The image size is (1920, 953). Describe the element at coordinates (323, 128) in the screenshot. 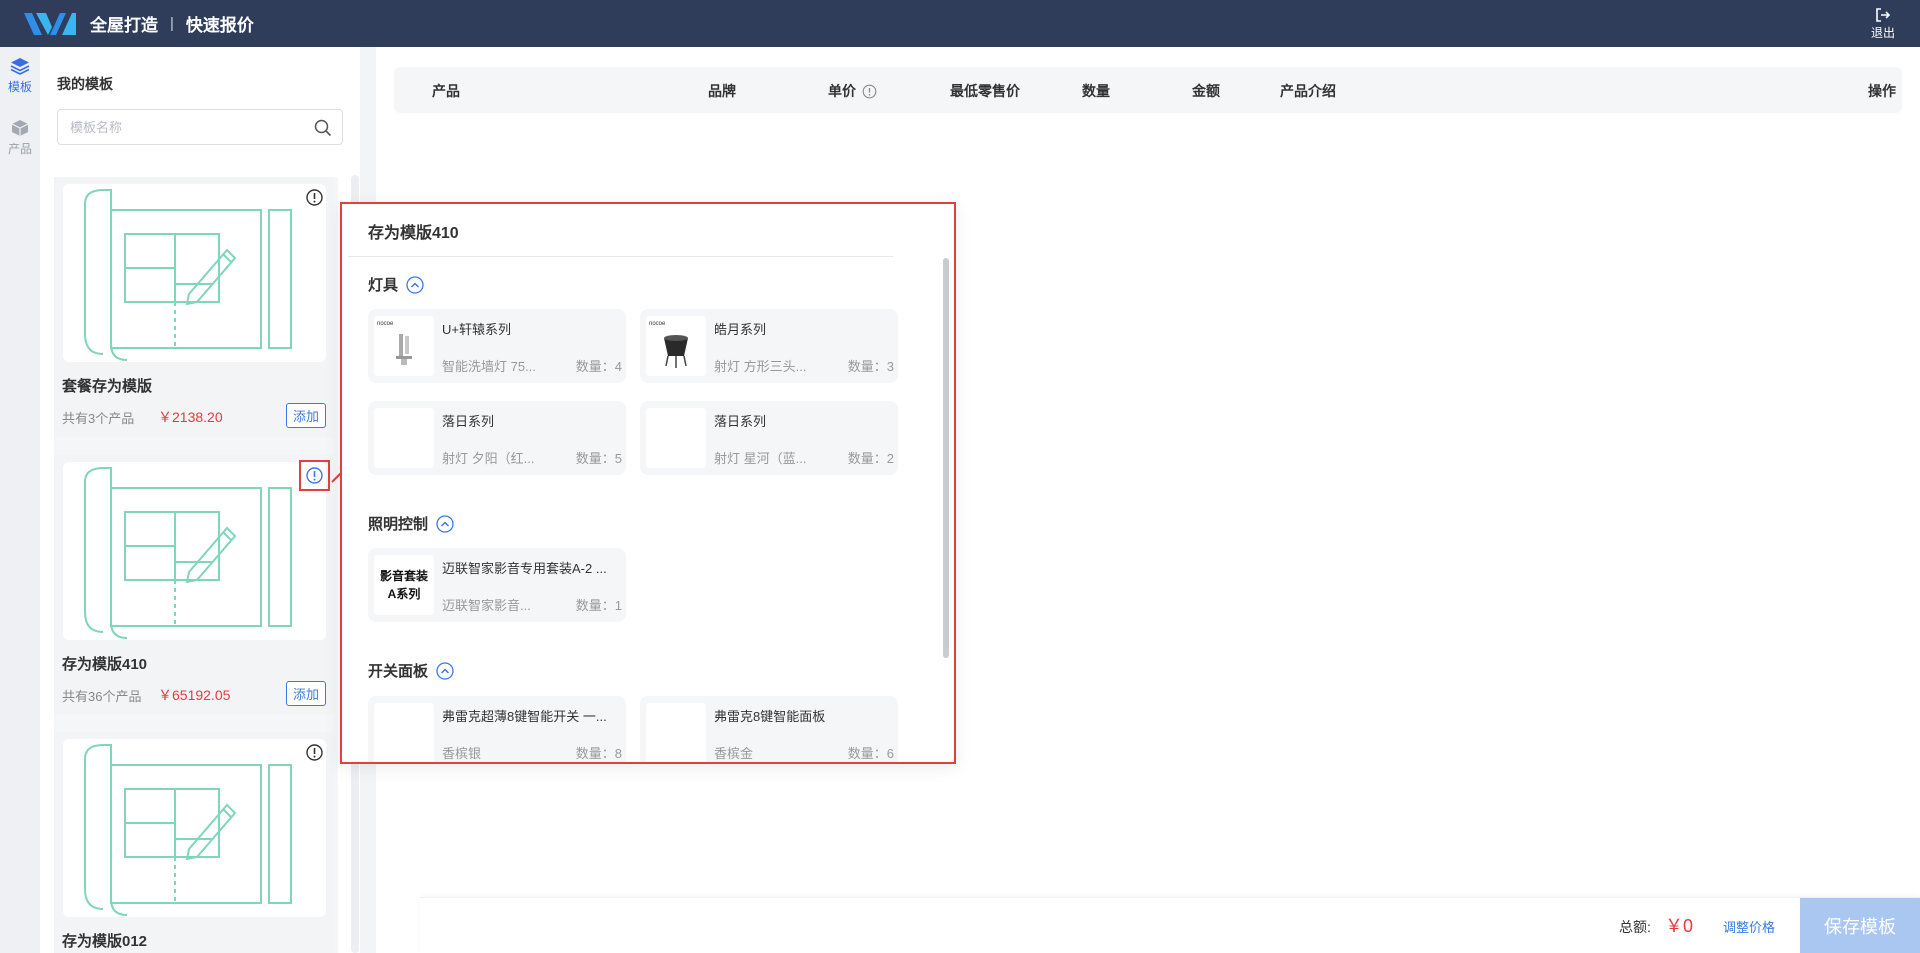

I see `search-icon` at that location.